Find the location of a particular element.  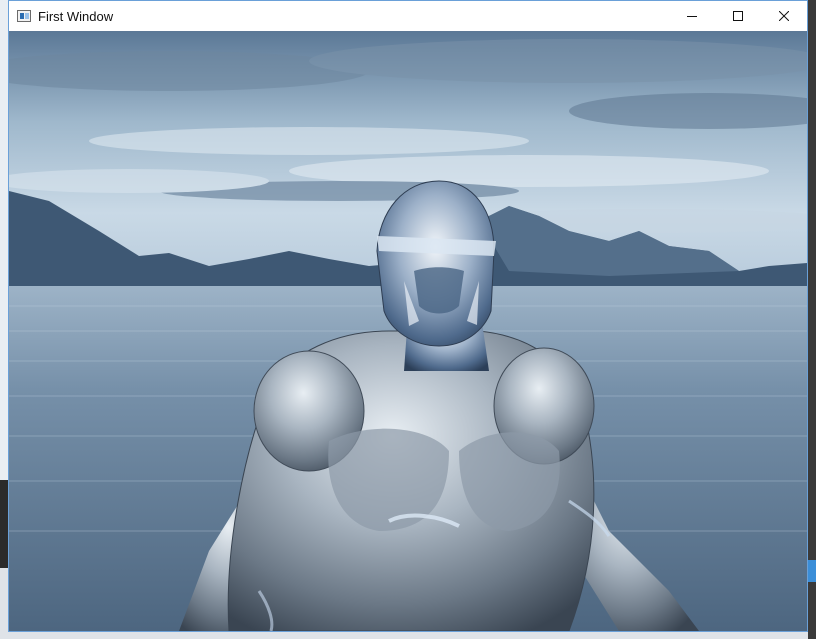

close-button is located at coordinates (784, 16).